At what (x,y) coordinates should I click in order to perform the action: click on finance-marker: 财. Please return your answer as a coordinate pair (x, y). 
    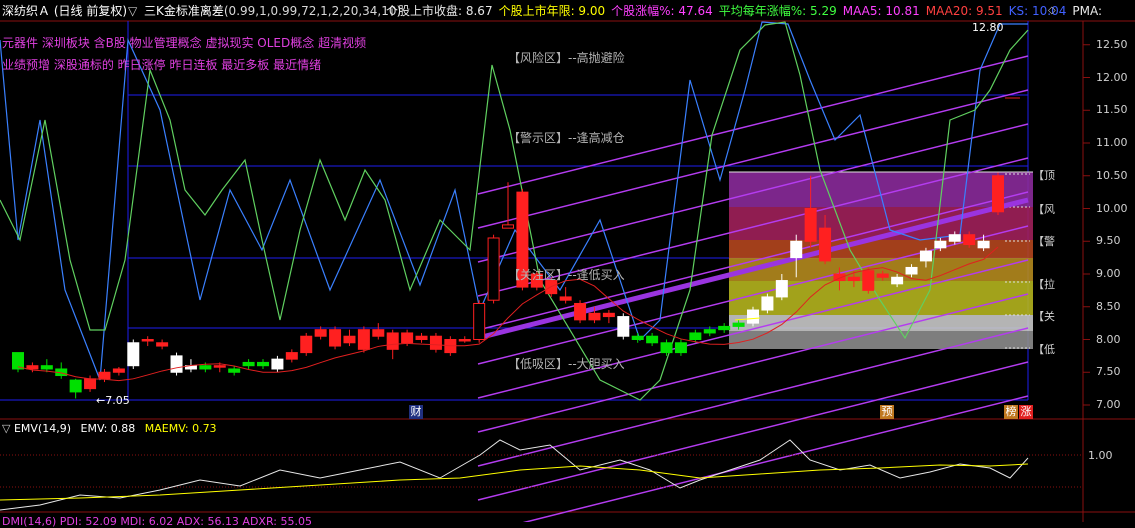
    Looking at the image, I should click on (416, 412).